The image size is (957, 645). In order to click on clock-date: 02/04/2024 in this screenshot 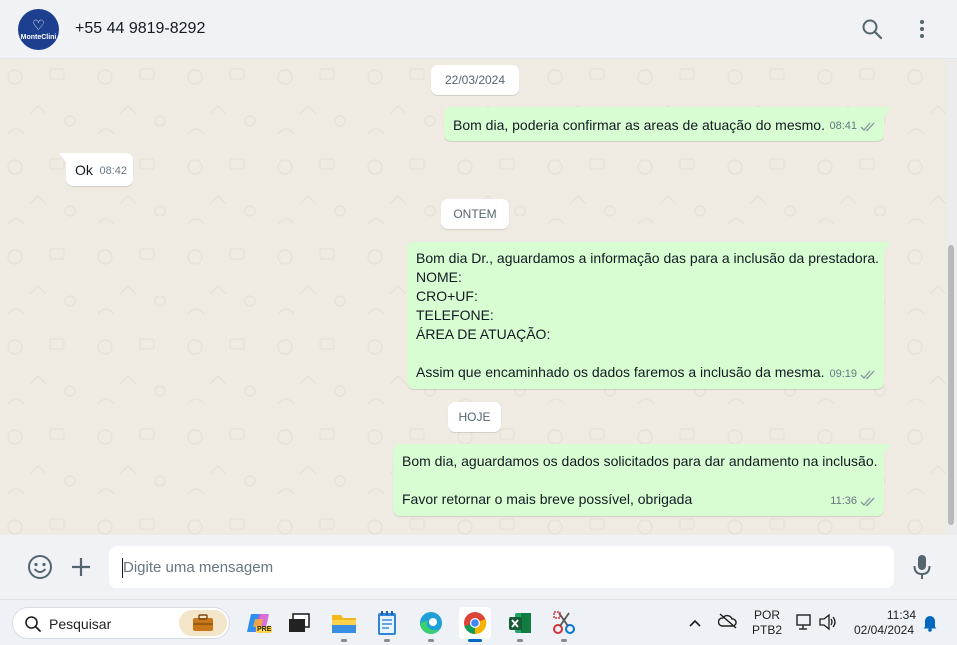, I will do `click(884, 630)`.